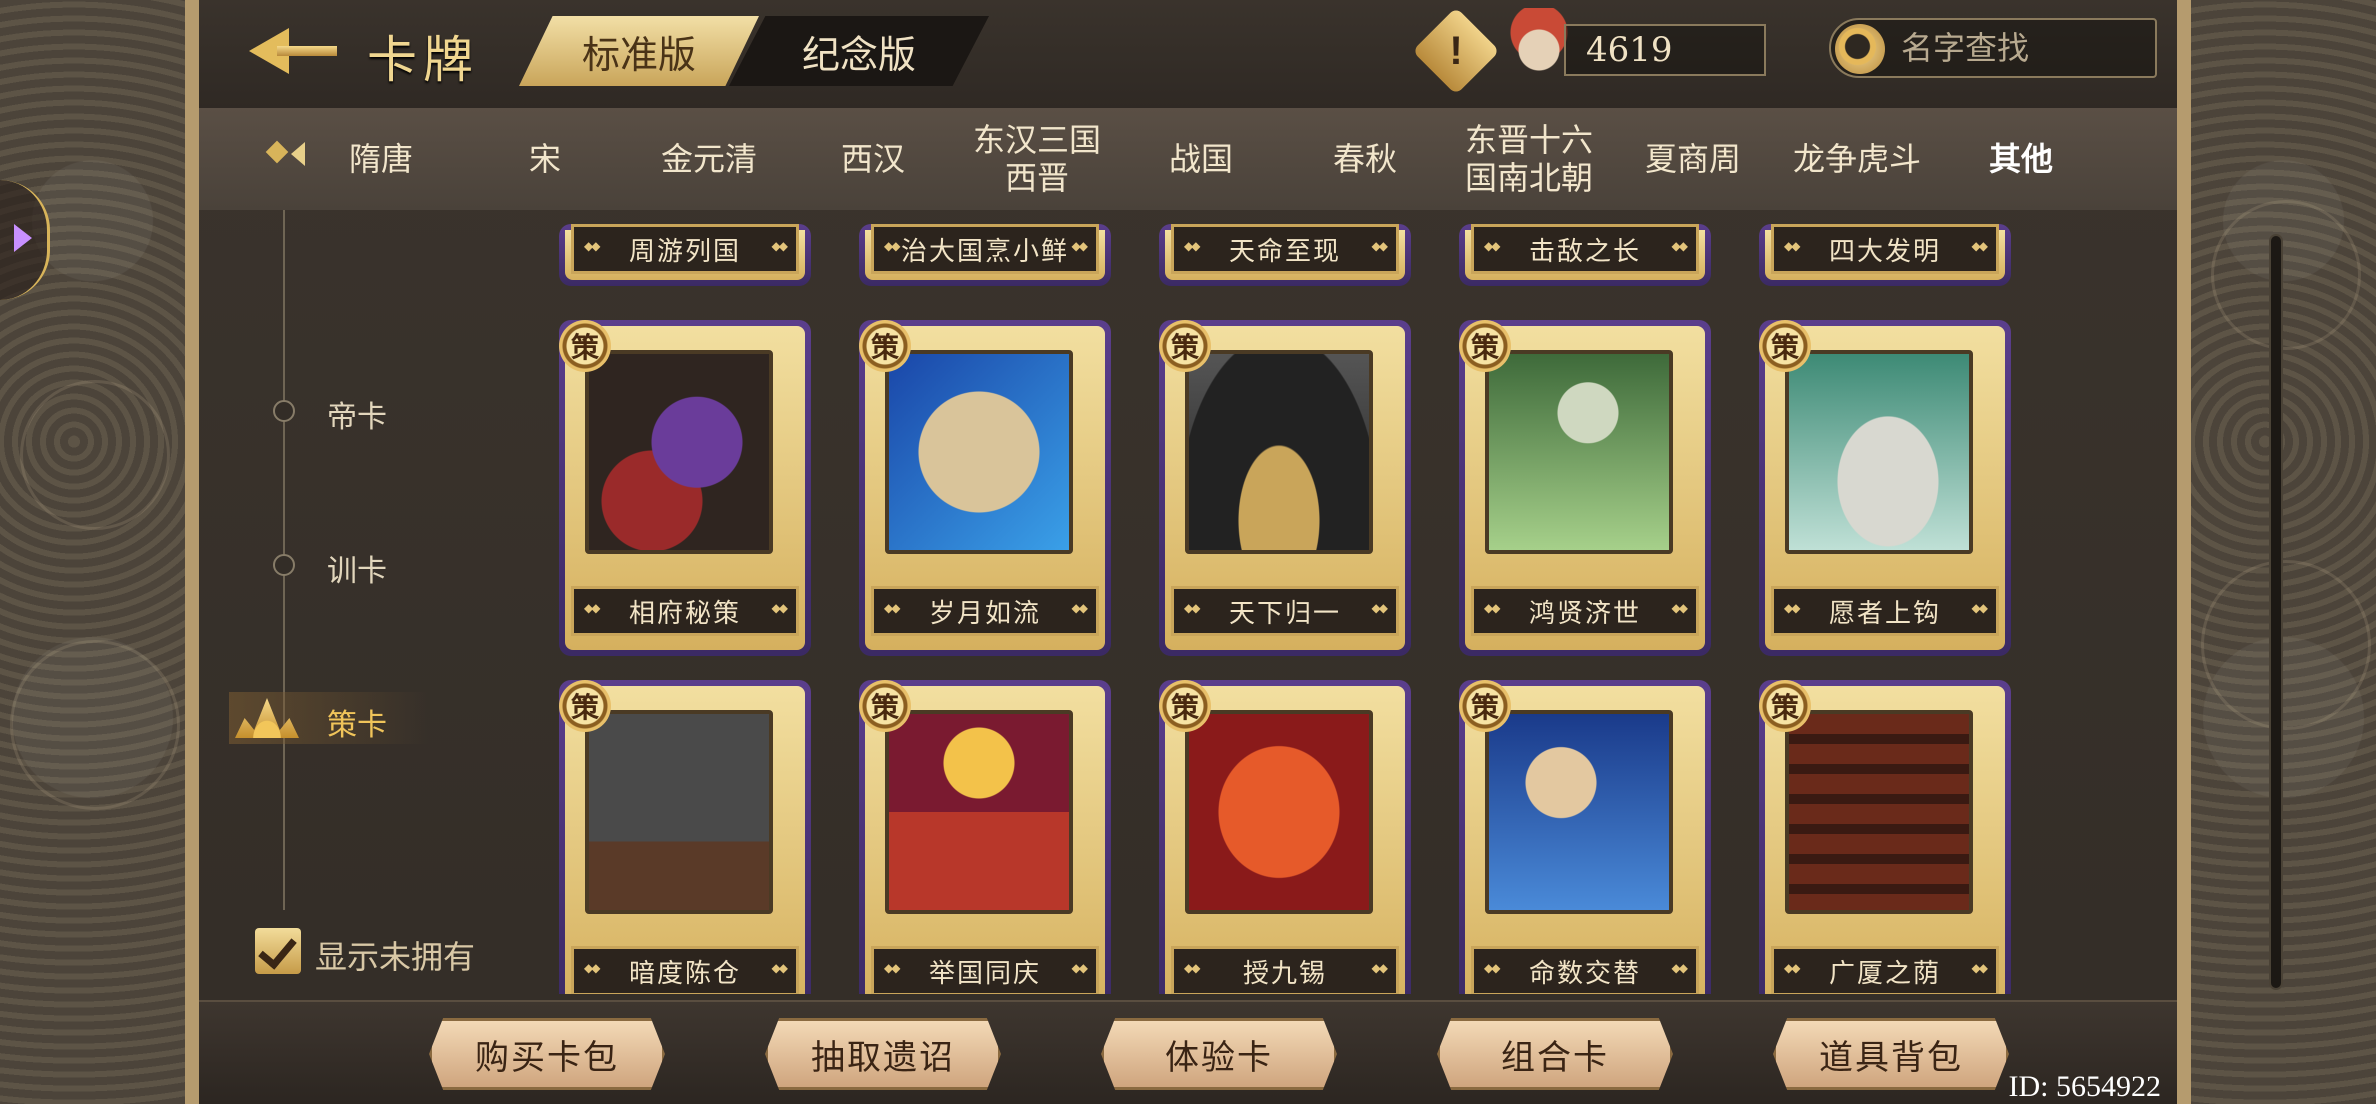  I want to click on currency-amount: 4619, so click(1665, 50).